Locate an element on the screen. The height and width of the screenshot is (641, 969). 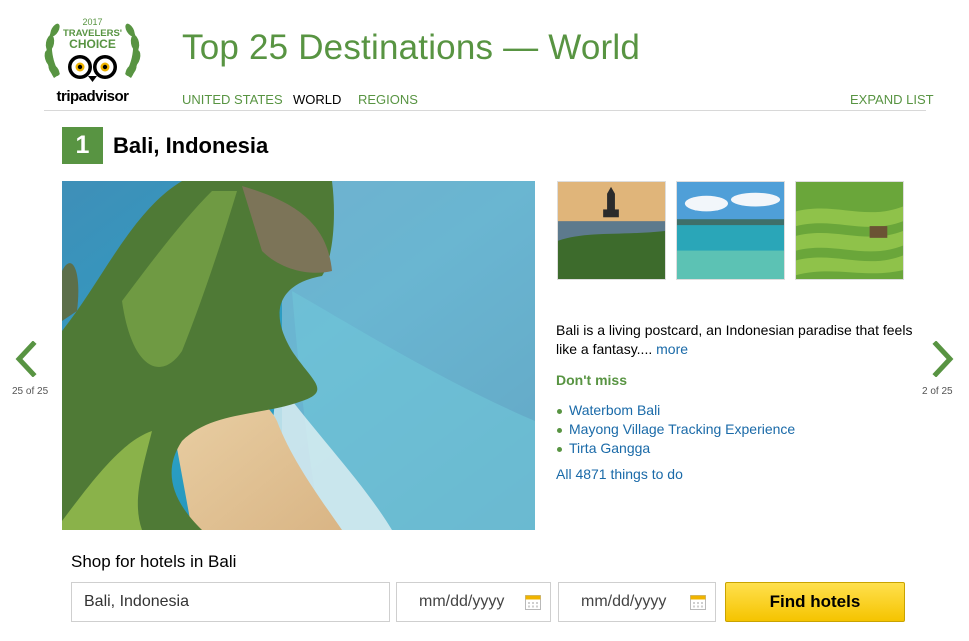
chevron-left-icon is located at coordinates (27, 359).